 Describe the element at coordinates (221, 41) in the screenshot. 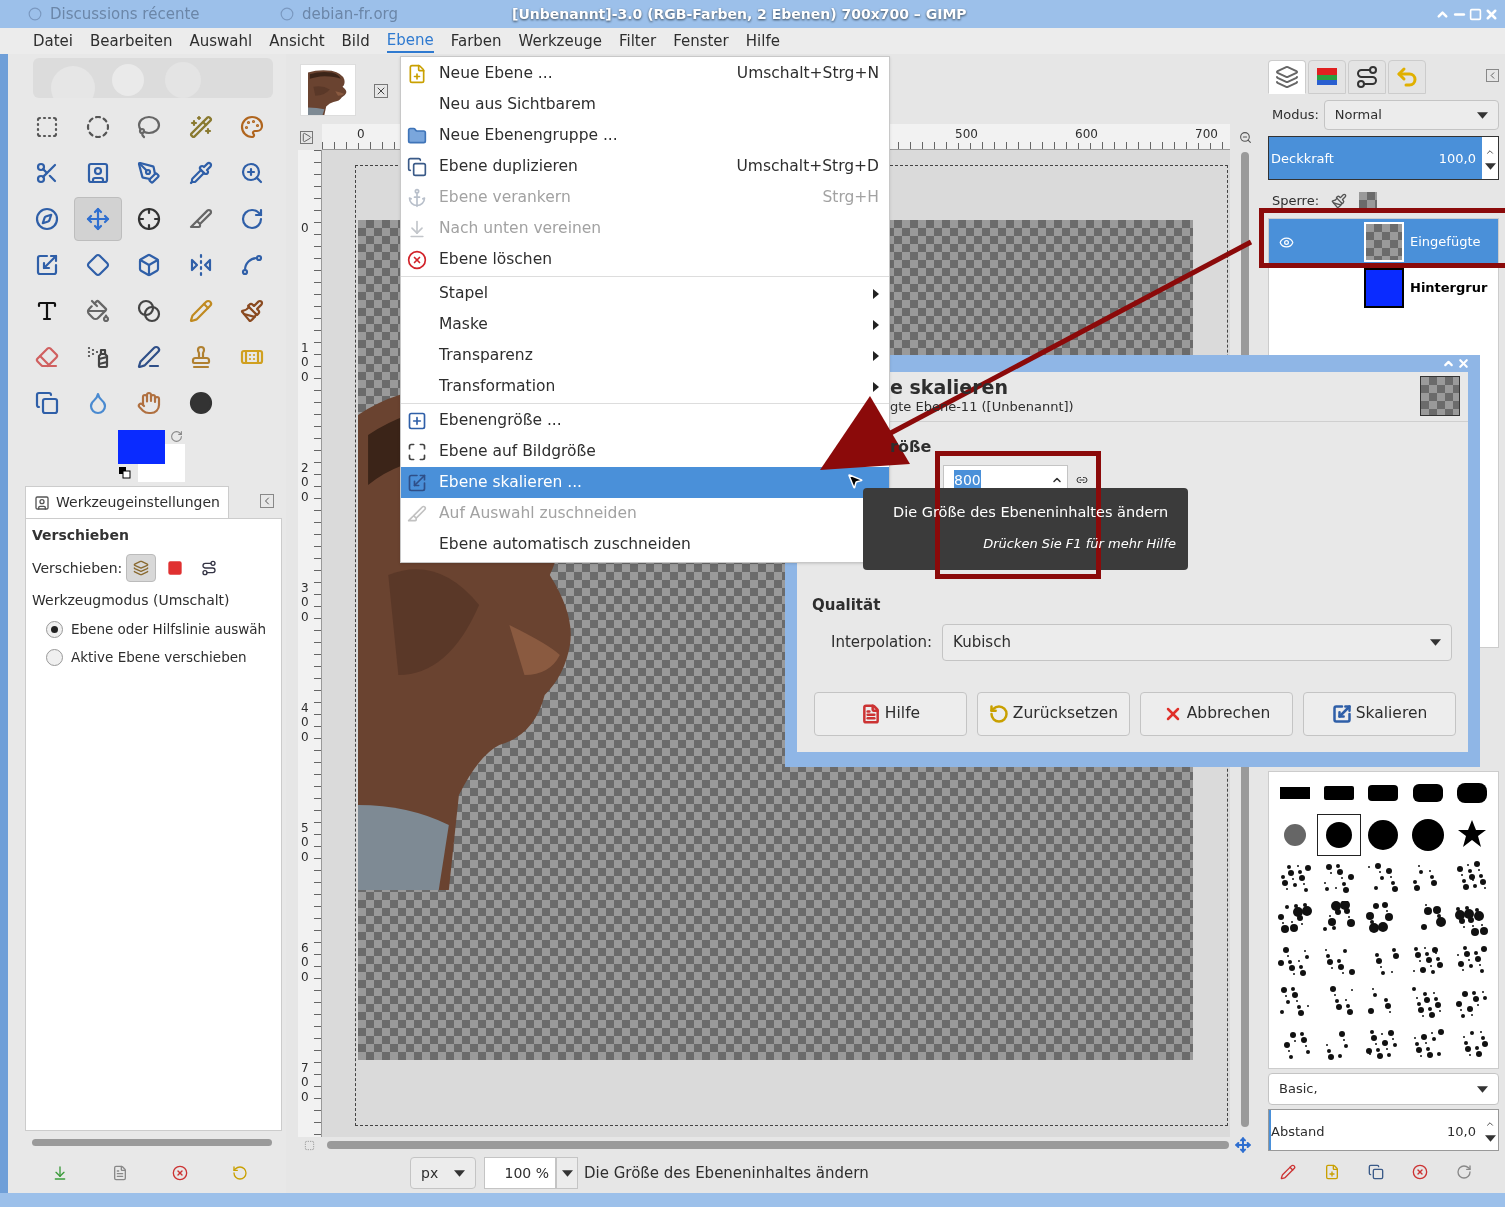

I see `menu-title: Auswahl` at that location.